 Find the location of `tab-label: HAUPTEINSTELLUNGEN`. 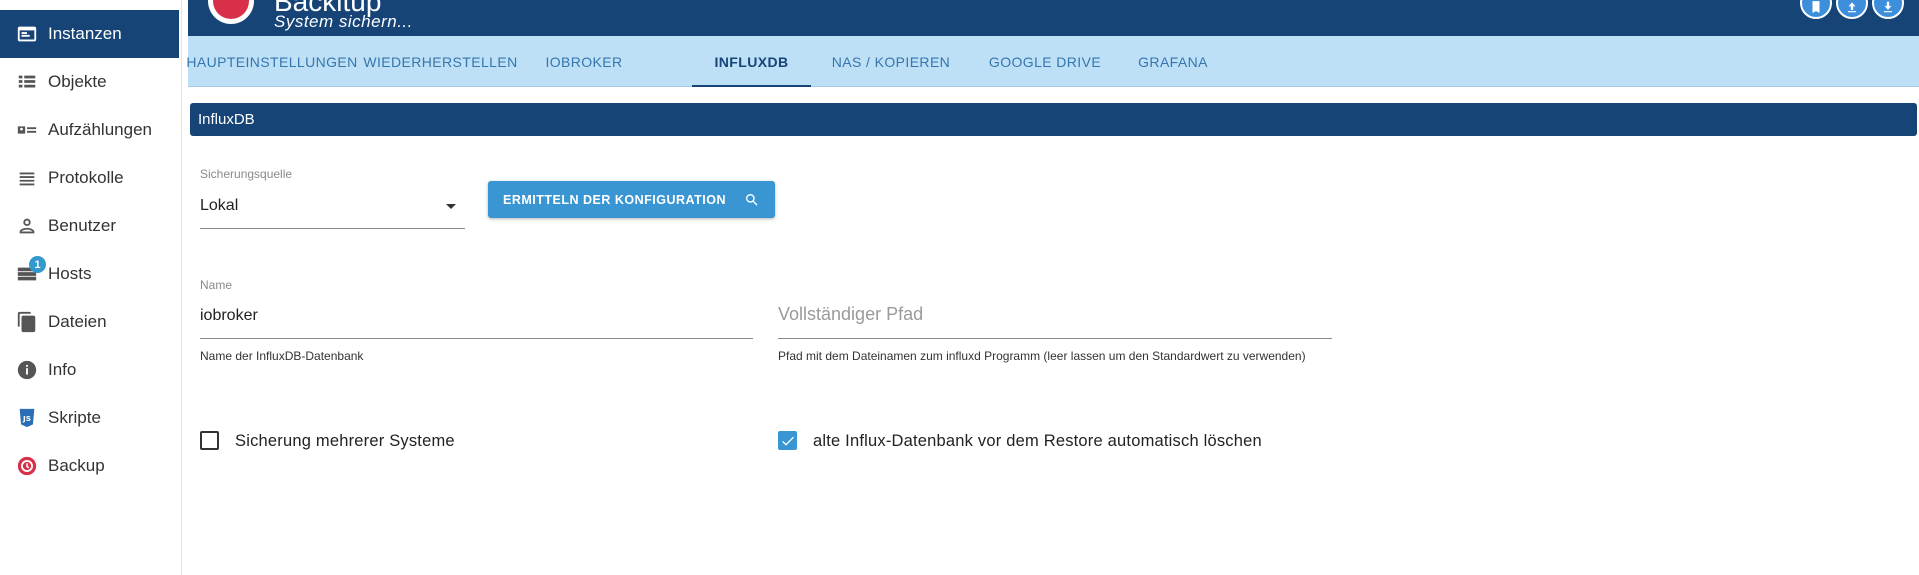

tab-label: HAUPTEINSTELLUNGEN is located at coordinates (272, 61).